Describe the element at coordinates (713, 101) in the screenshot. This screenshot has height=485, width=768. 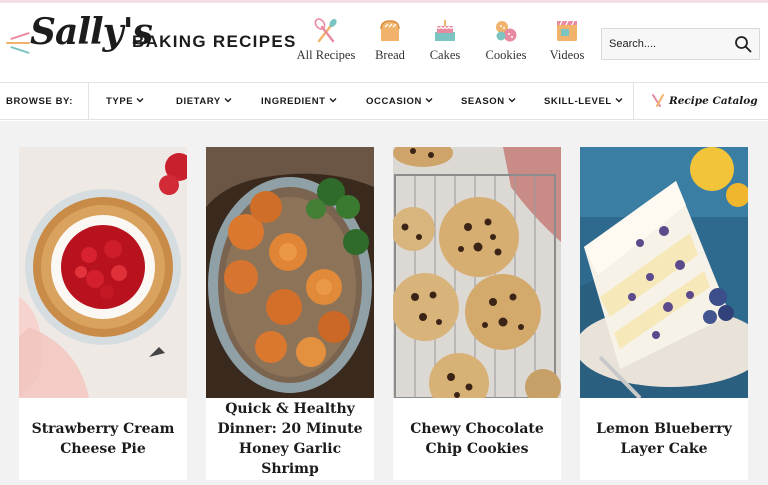
I see `recipe-catalog-label: Recipe Catalog` at that location.